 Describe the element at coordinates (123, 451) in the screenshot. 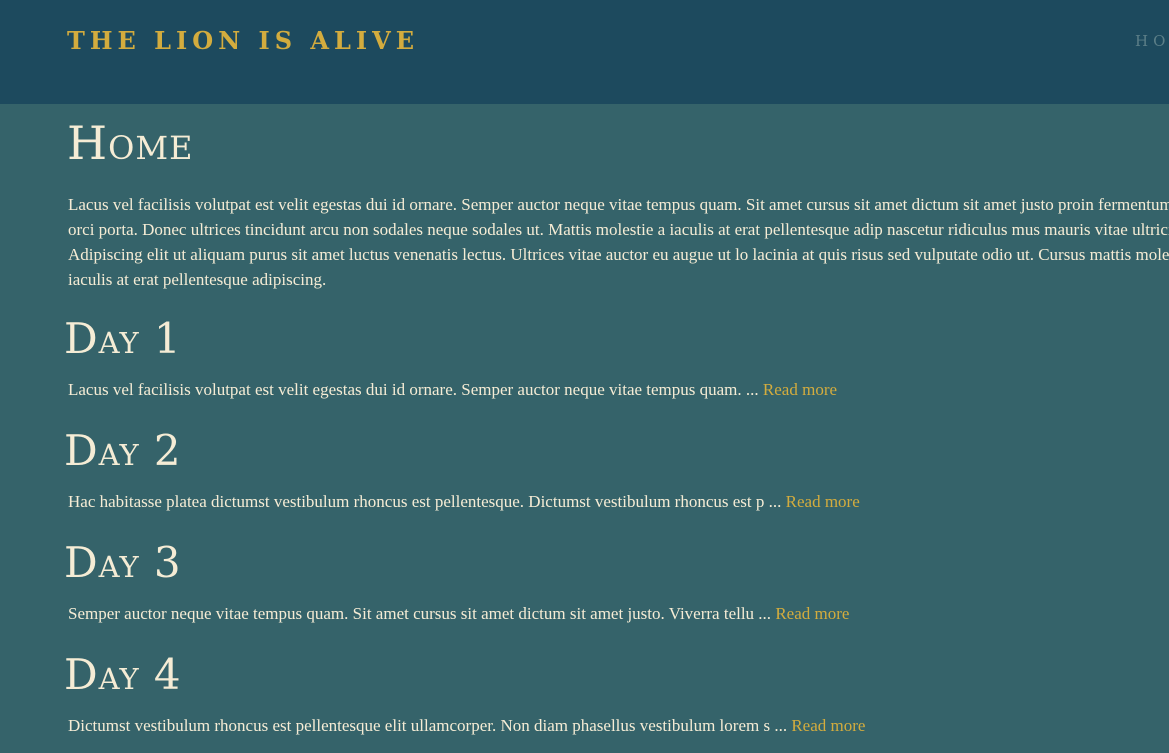

I see `post-title-day-2: Day 2` at that location.